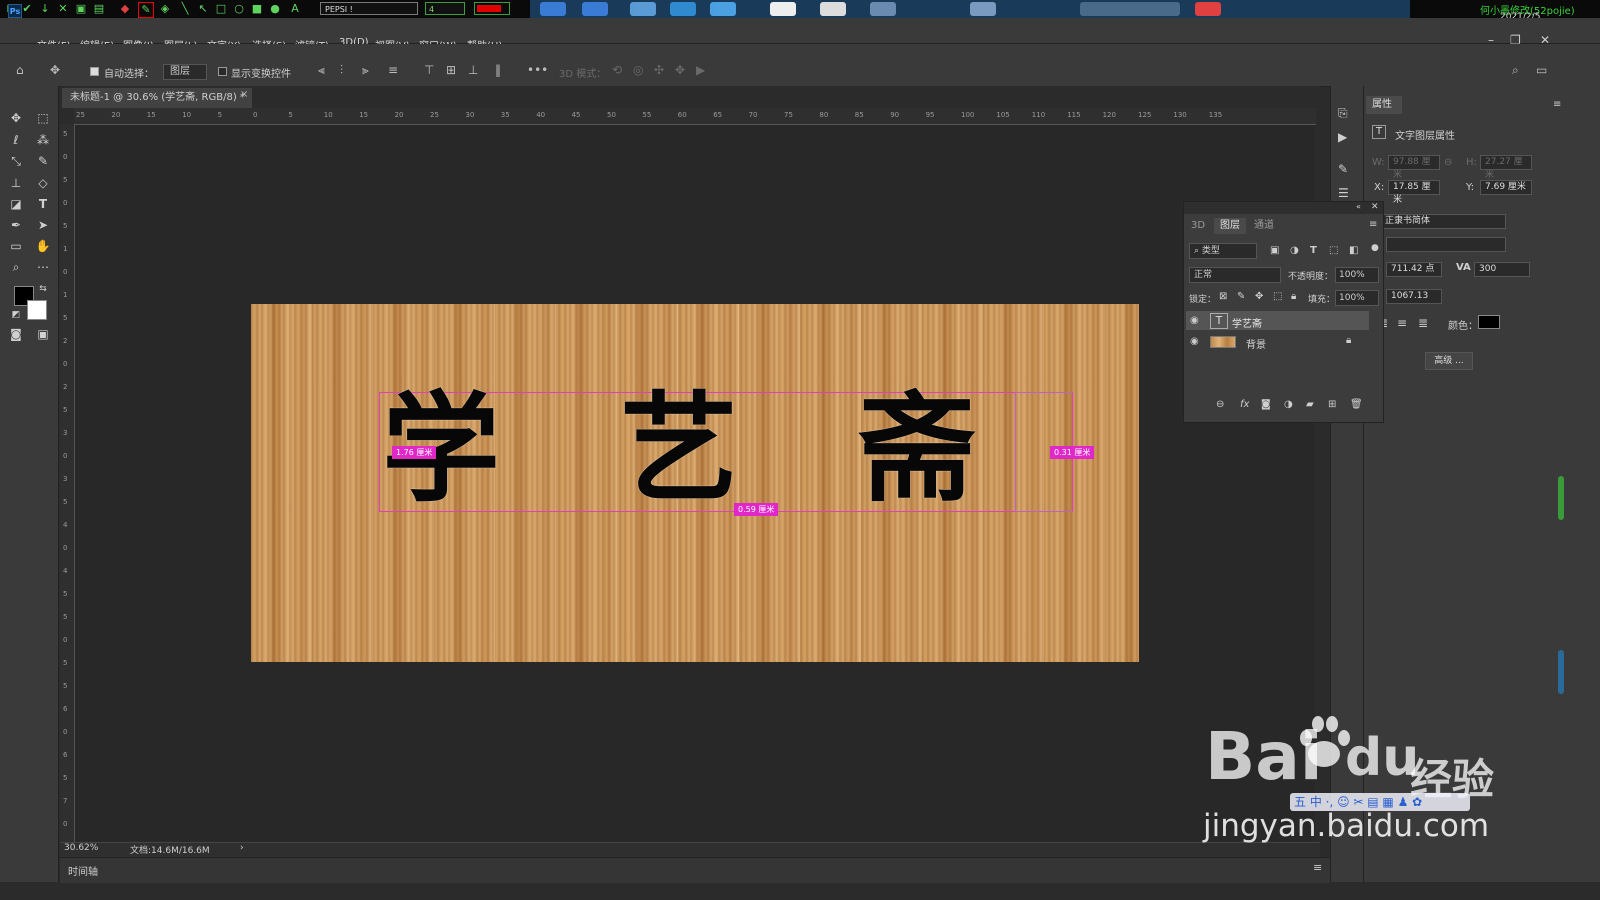  I want to click on history-icon: ⎘, so click(1343, 113).